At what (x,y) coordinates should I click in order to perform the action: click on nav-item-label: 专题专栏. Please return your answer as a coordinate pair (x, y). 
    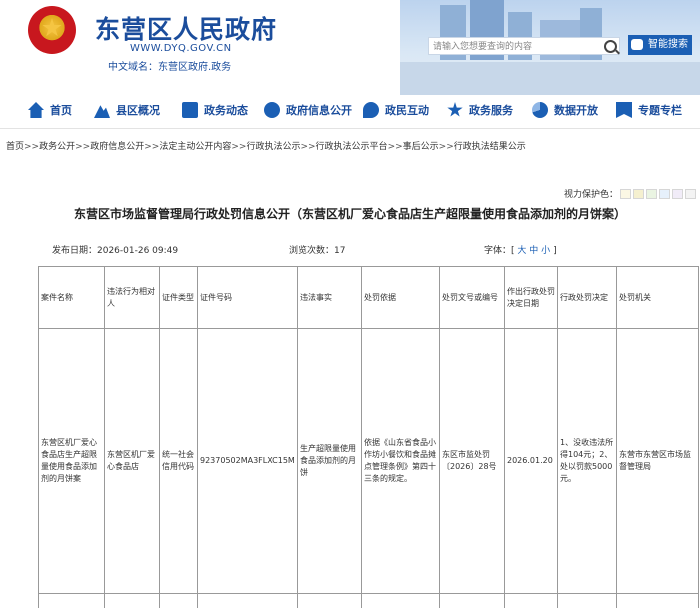
    Looking at the image, I should click on (660, 110).